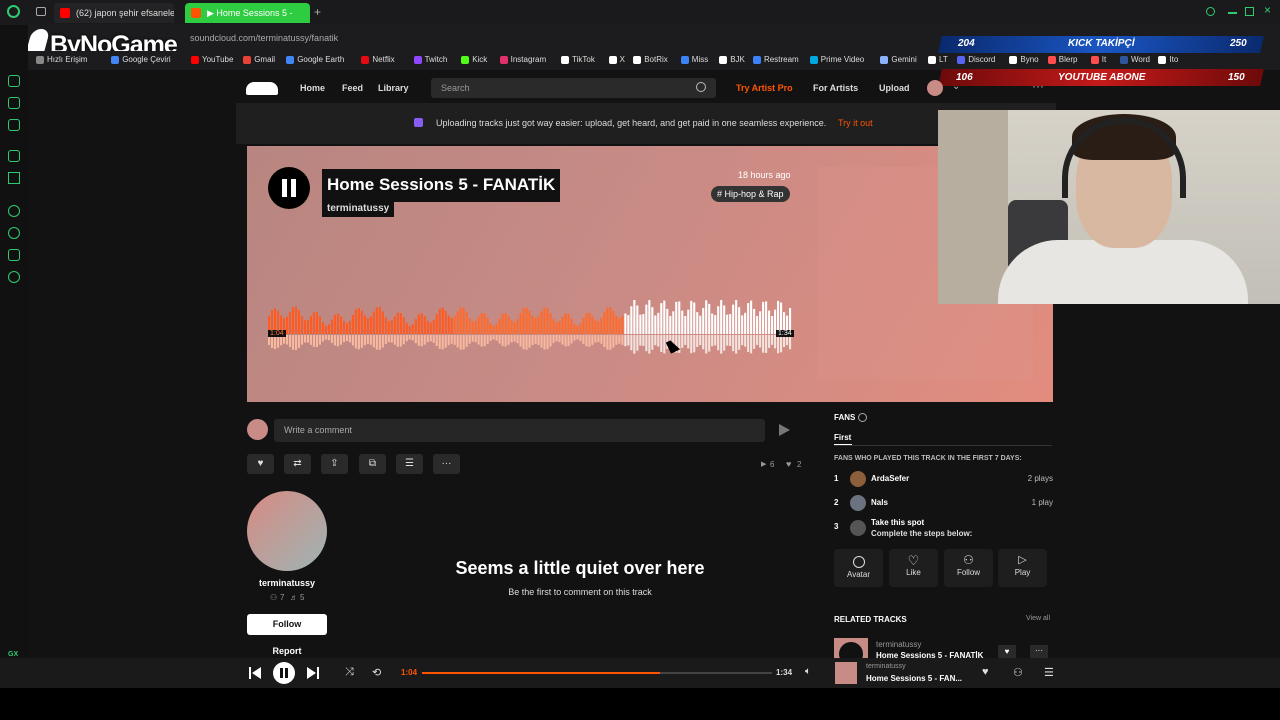 This screenshot has width=1280, height=720. I want to click on now-playing-artwork, so click(846, 673).